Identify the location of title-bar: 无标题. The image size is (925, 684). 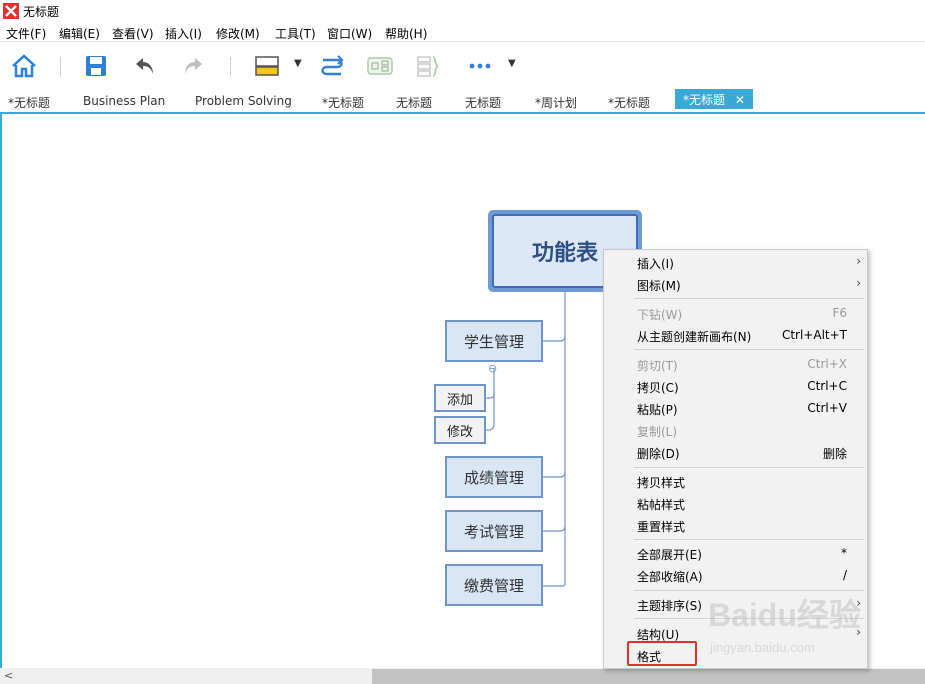
(462, 11).